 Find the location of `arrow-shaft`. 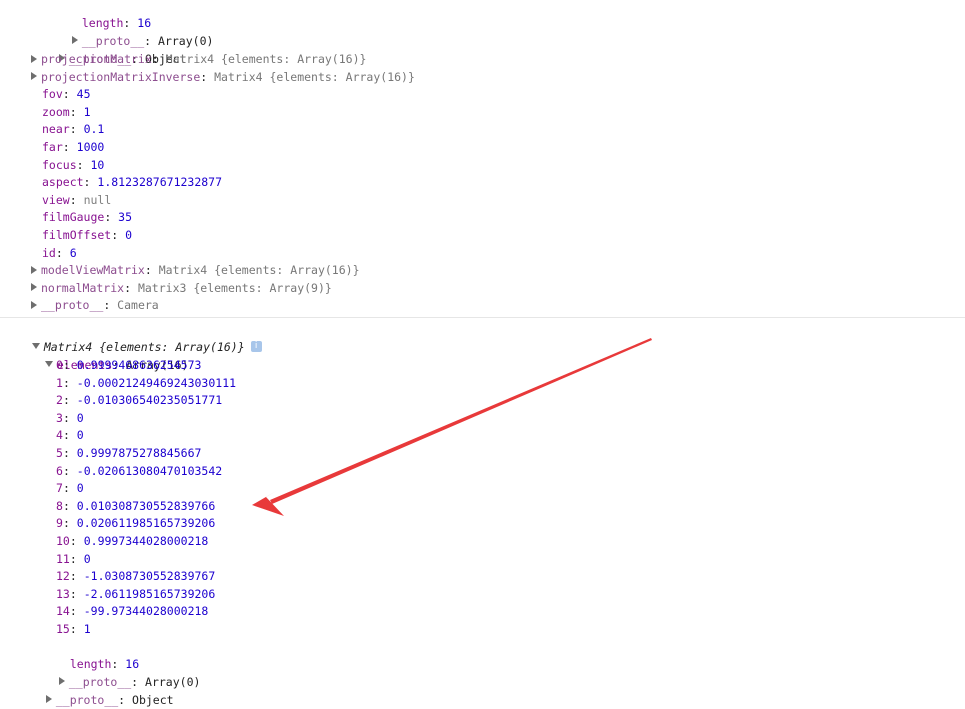

arrow-shaft is located at coordinates (461, 421).